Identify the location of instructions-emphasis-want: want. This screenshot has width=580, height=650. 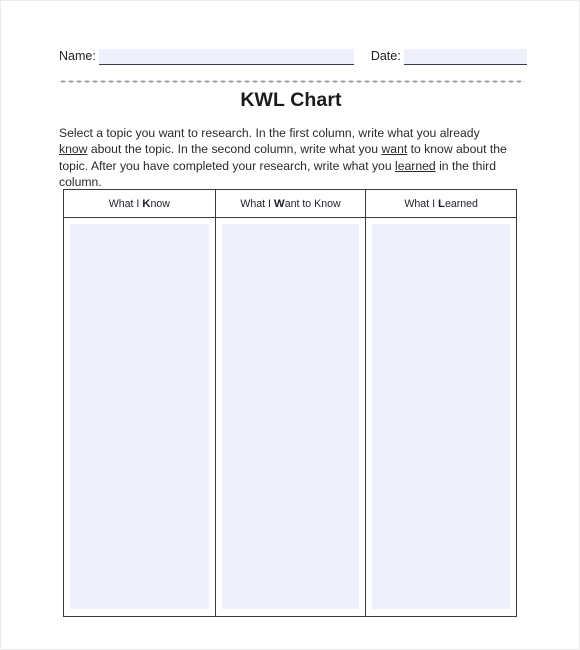
(394, 149).